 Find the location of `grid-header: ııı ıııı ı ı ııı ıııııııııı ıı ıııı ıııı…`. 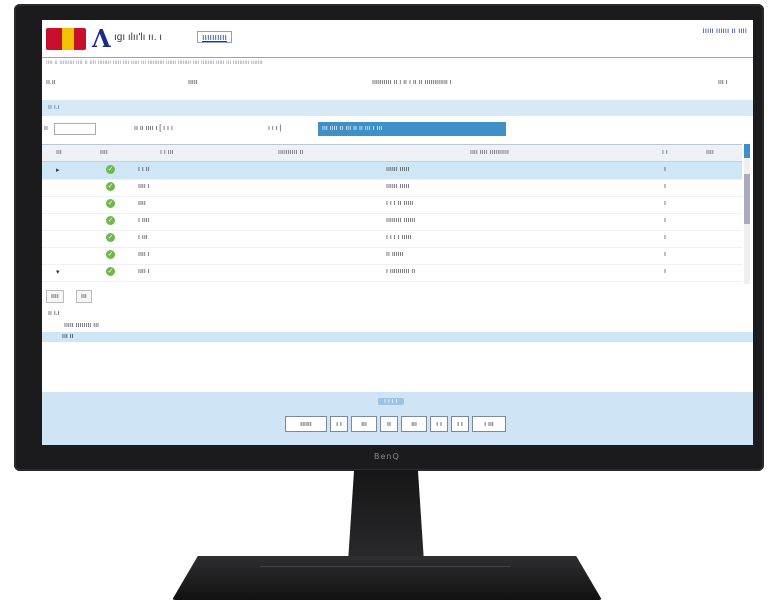

grid-header: ııı ıııı ı ı ııı ıııııııııı ıı ıııı ıııı… is located at coordinates (392, 153).